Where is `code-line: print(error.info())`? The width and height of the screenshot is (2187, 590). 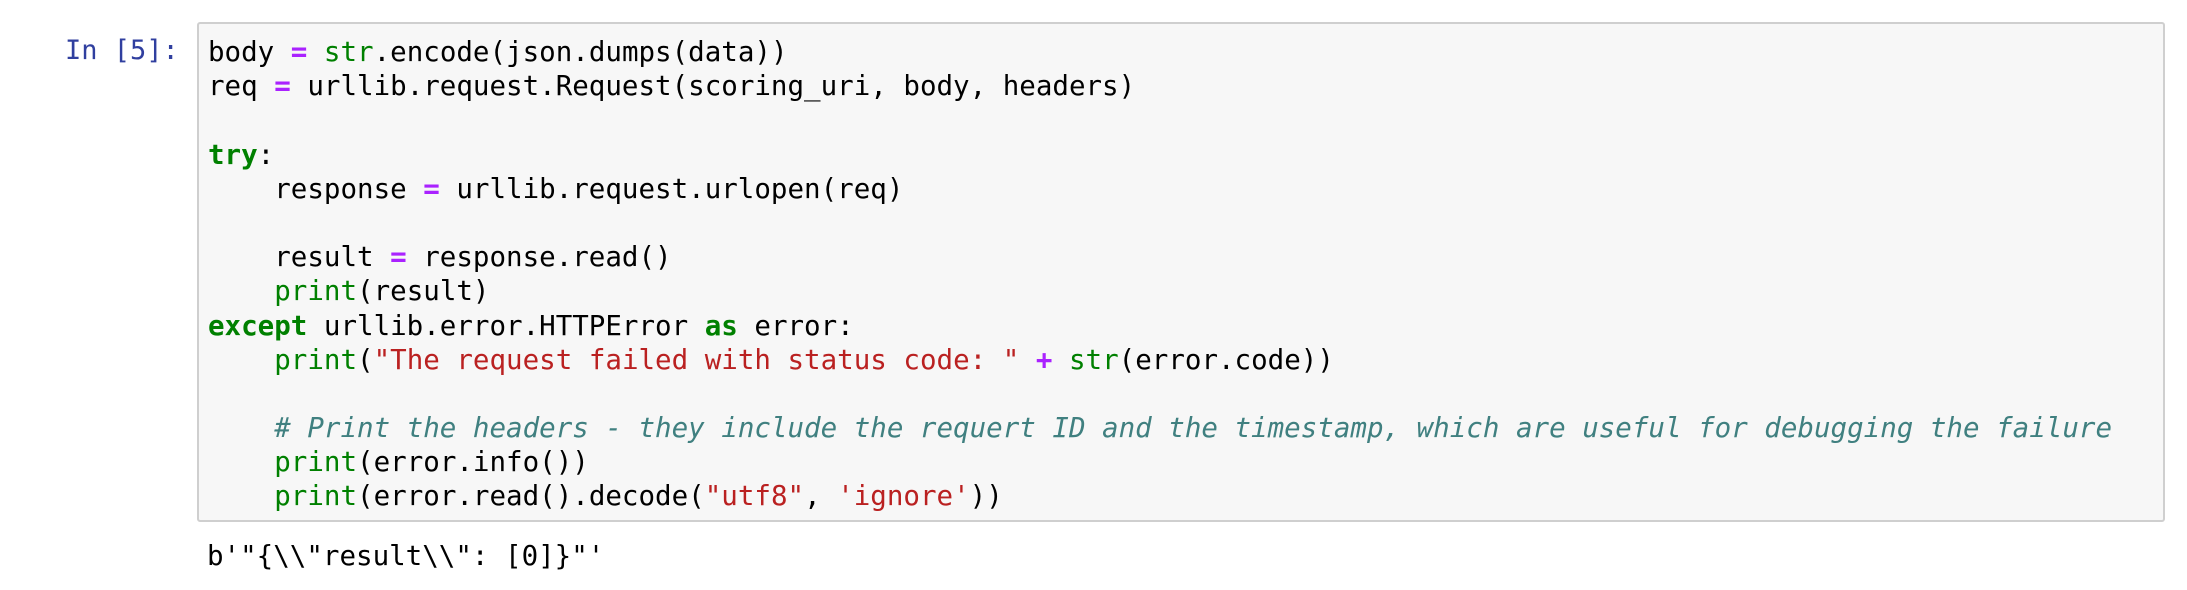
code-line: print(error.info()) is located at coordinates (1160, 462).